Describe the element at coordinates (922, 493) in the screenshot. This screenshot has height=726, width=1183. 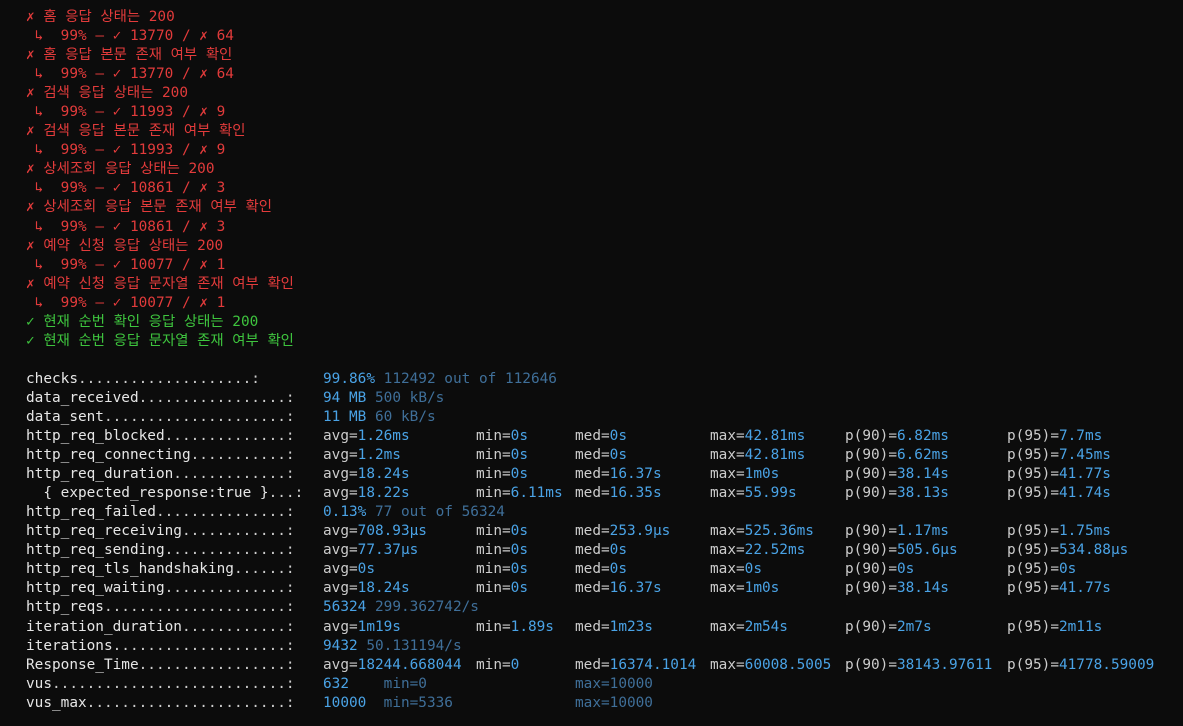
I see `stat-value: 38.13s` at that location.